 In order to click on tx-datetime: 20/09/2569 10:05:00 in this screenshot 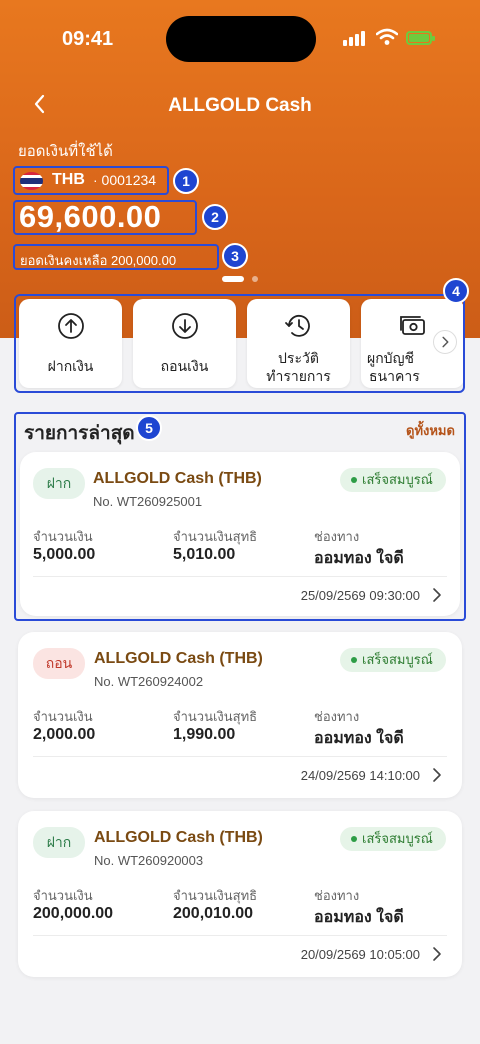, I will do `click(360, 954)`.